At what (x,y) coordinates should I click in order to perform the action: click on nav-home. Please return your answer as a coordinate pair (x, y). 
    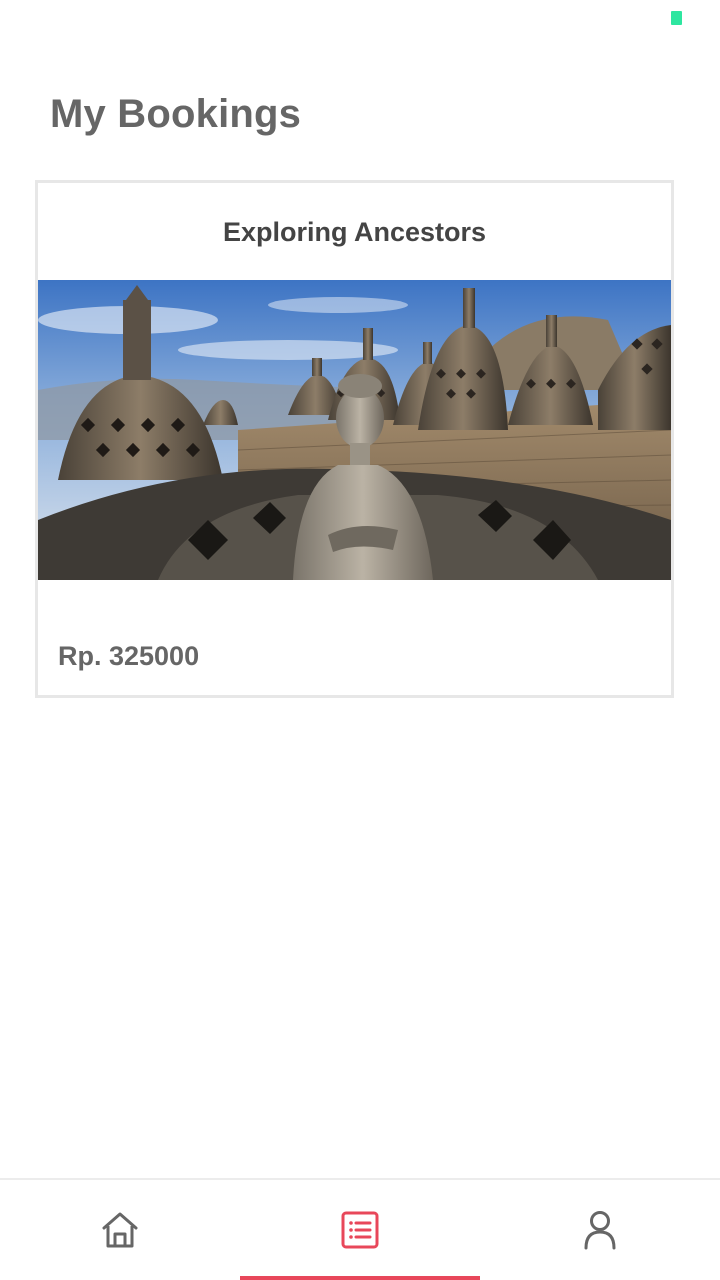
    Looking at the image, I should click on (120, 1230).